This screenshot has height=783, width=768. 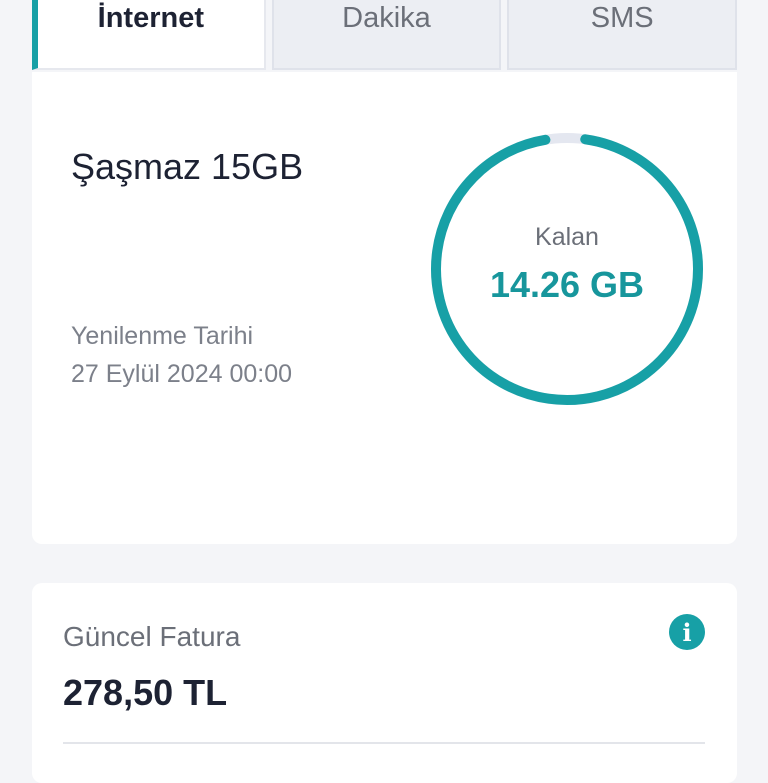 I want to click on renew-label: Yenilenme Tarihi, so click(x=162, y=336).